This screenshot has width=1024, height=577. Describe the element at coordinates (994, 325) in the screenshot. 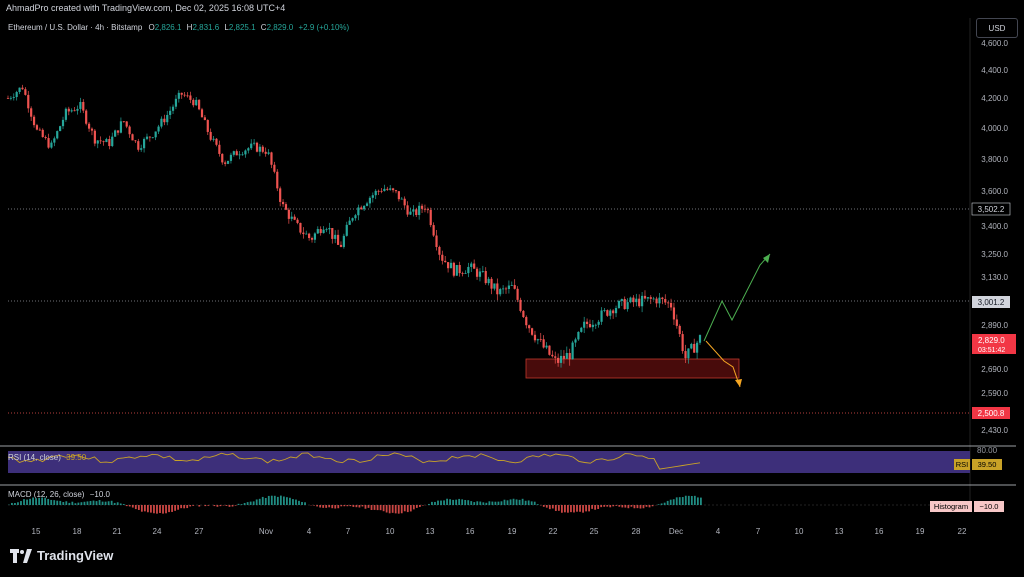

I see `price-axis-label: 2,890.0` at that location.